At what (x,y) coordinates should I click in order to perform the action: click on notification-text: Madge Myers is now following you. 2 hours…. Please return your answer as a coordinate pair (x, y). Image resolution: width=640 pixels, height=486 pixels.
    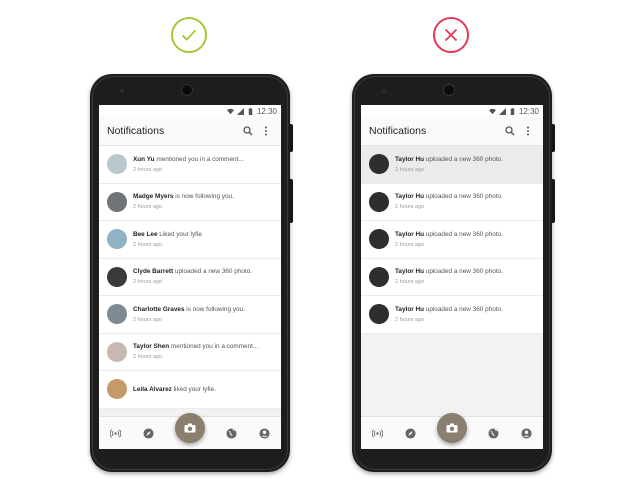
    Looking at the image, I should click on (183, 201).